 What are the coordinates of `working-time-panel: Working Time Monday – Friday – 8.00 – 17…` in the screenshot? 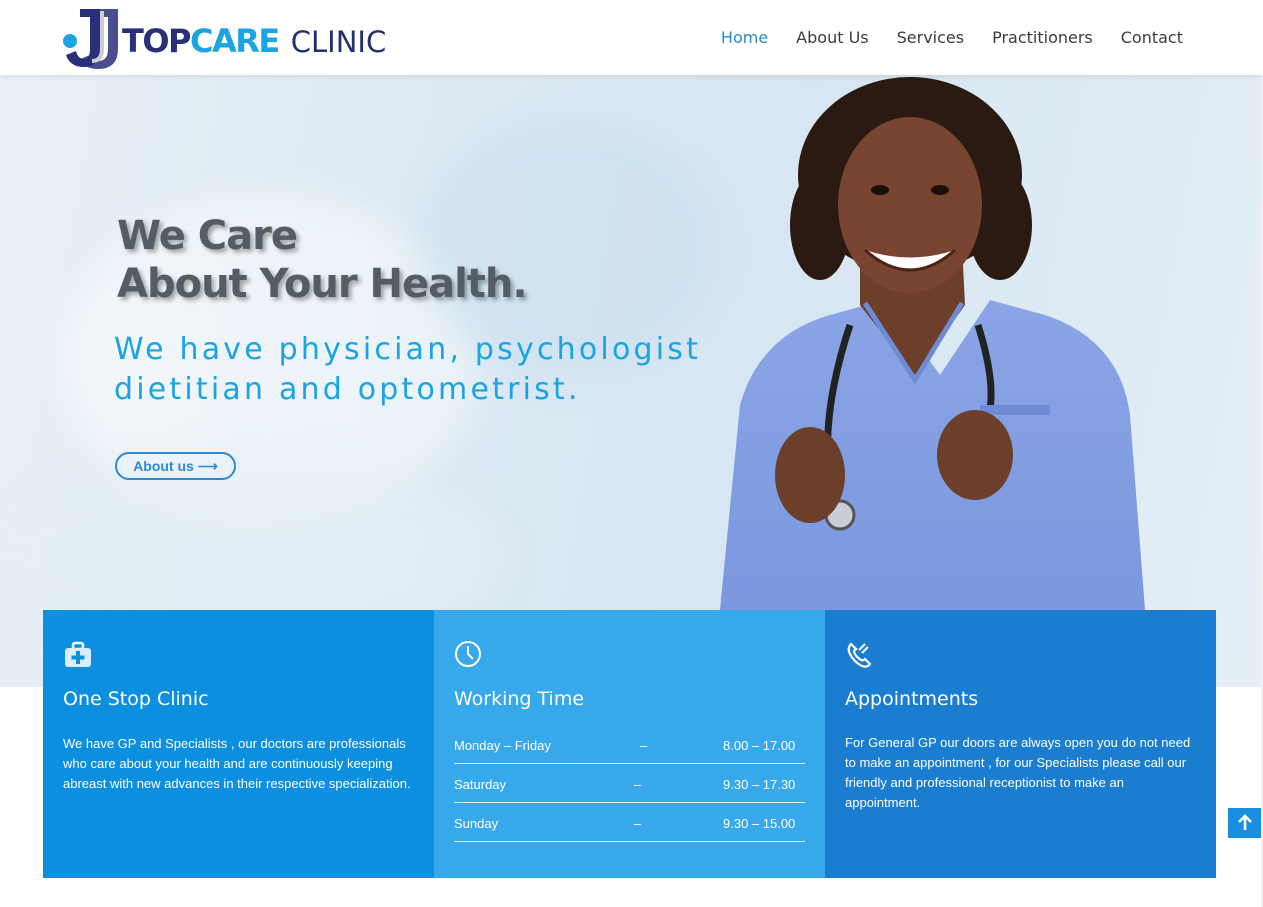 It's located at (629, 744).